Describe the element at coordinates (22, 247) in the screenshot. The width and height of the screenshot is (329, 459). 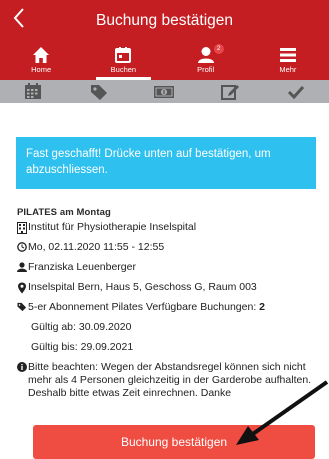
I see `clock-icon` at that location.